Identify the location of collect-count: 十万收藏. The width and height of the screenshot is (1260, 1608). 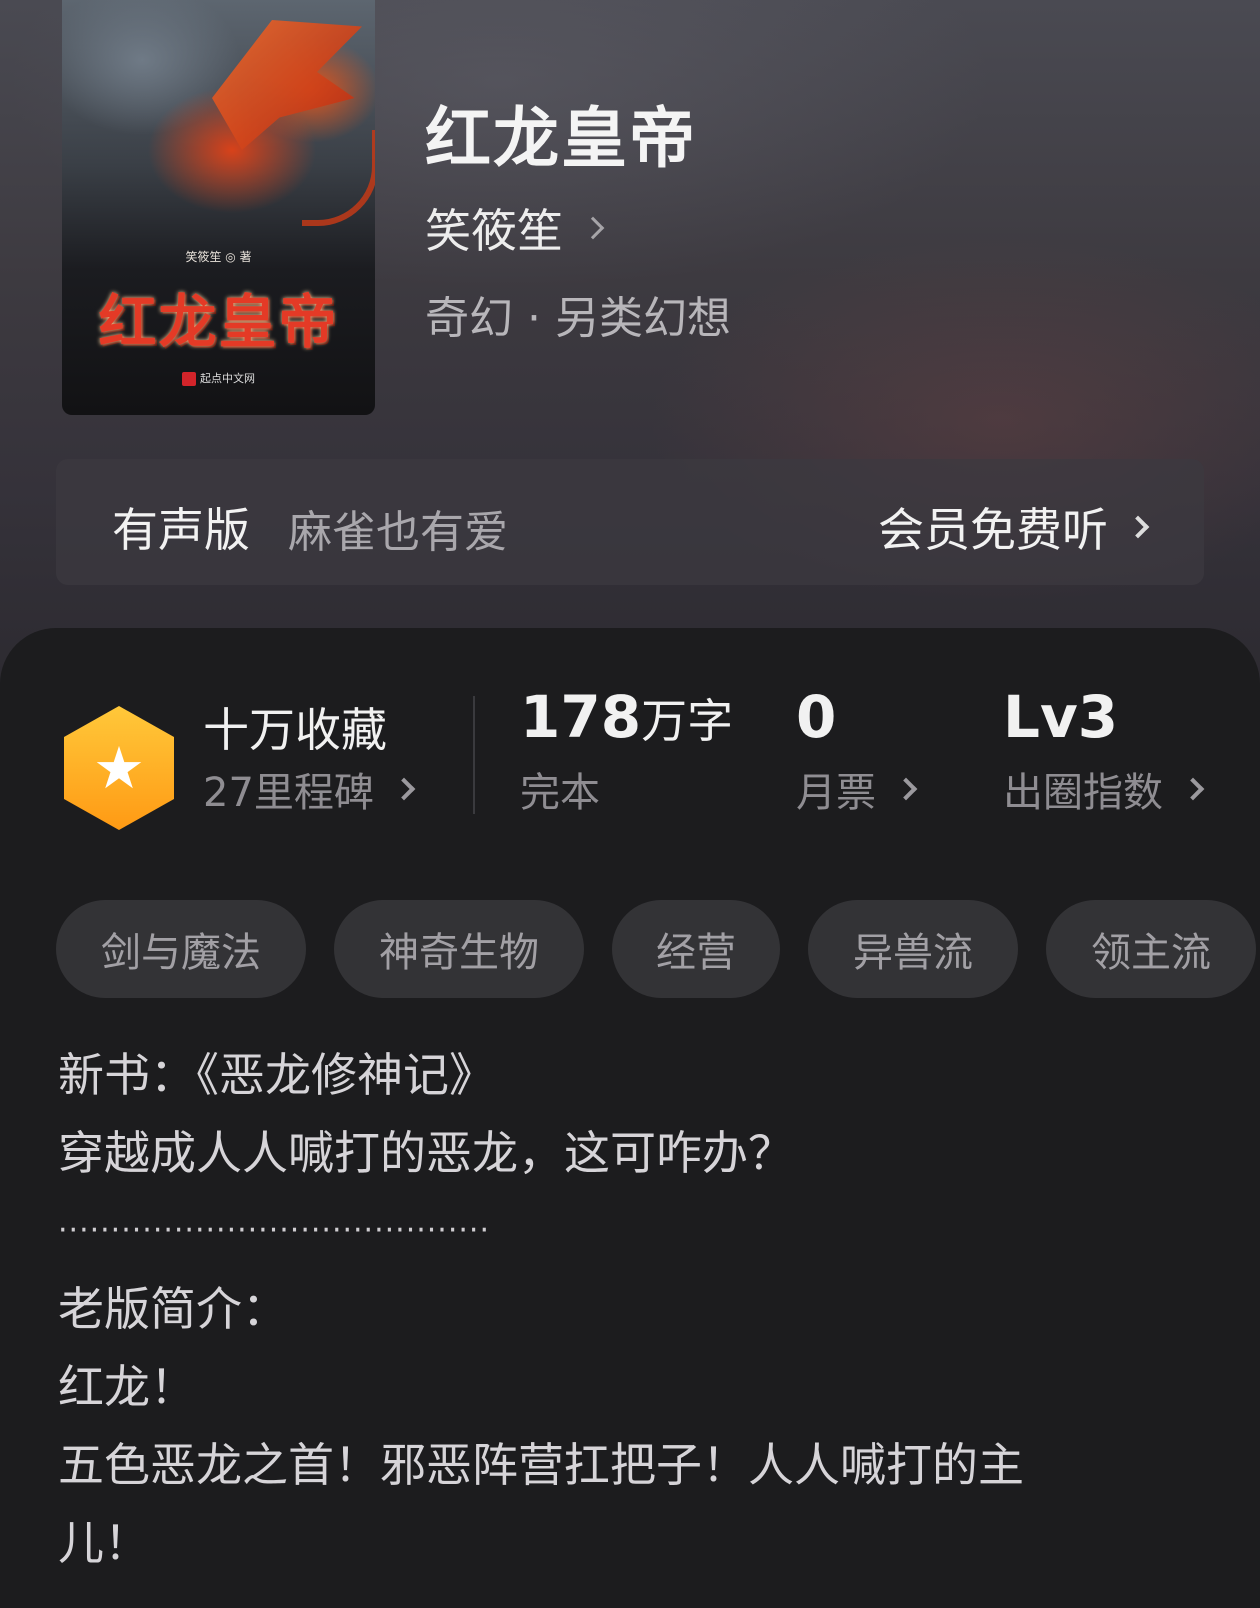
(295, 730).